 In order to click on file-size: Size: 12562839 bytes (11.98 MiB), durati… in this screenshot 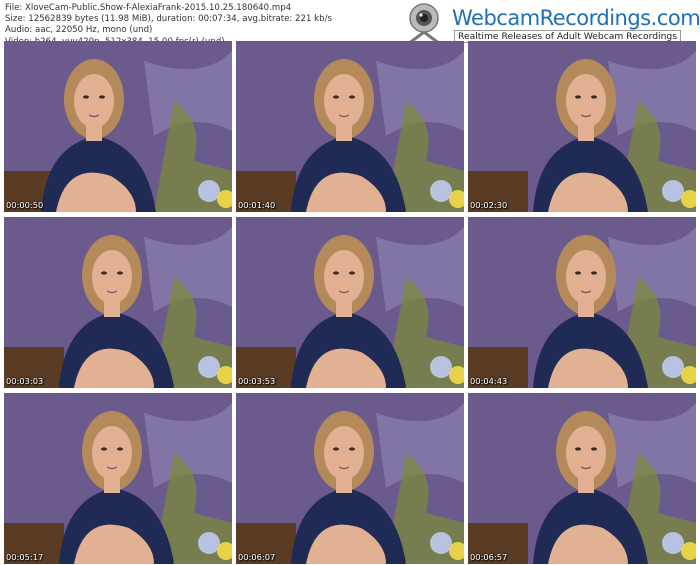, I will do `click(168, 19)`.